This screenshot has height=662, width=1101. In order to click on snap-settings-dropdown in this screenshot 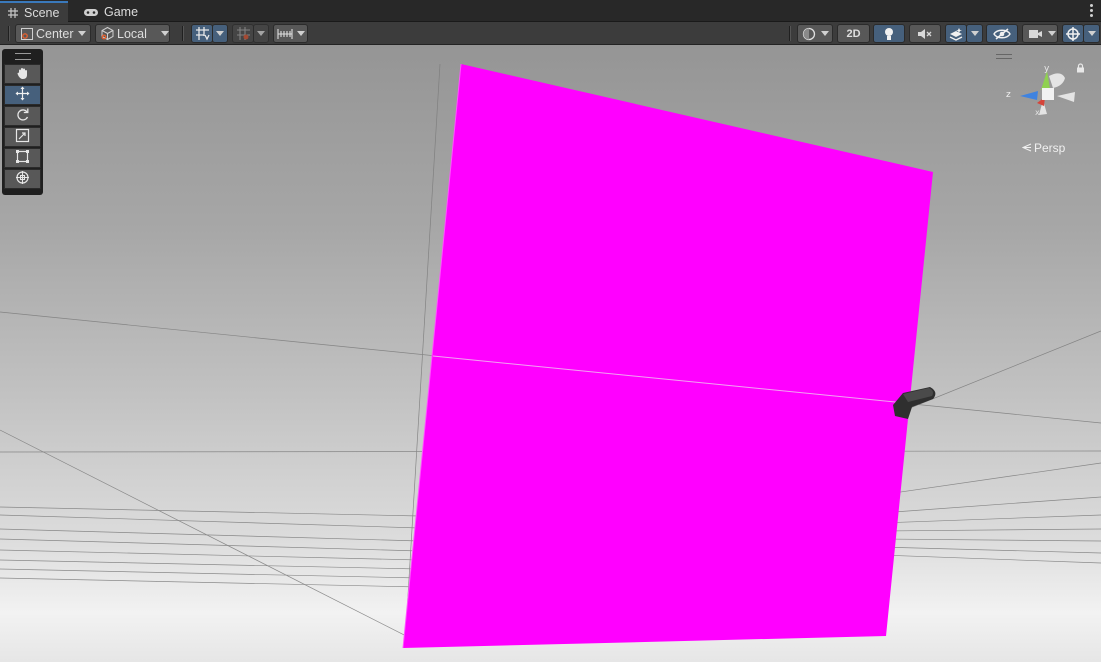, I will do `click(290, 33)`.